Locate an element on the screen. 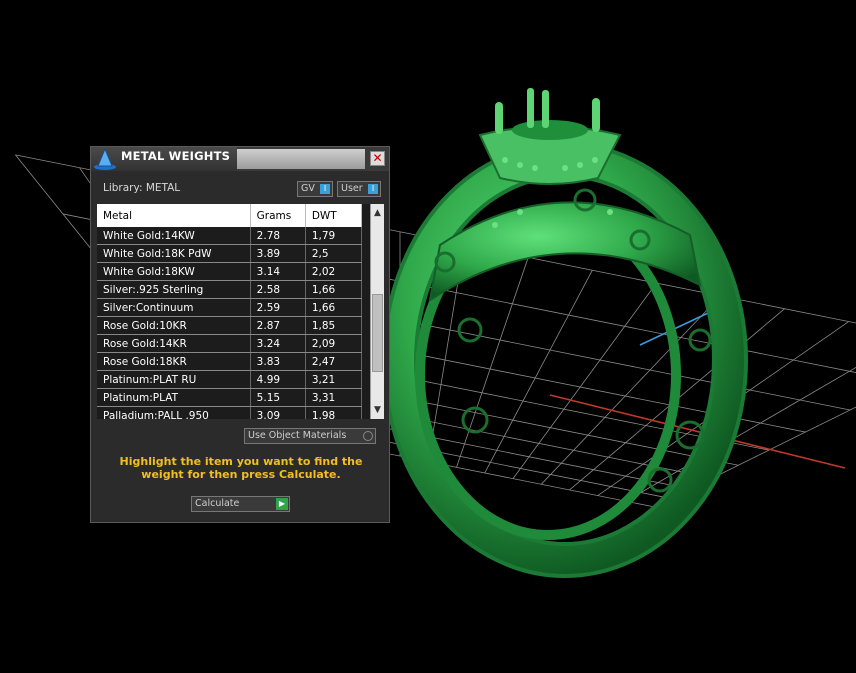  table-header-row: Metal Grams DWT is located at coordinates (230, 215).